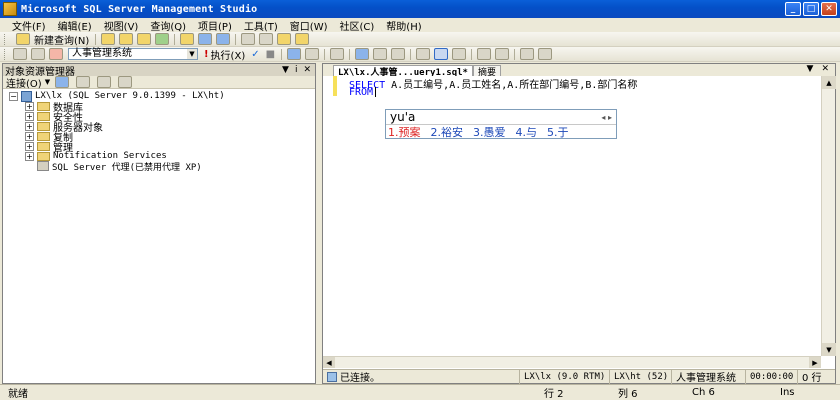 The height and width of the screenshot is (400, 840). What do you see at coordinates (484, 54) in the screenshot?
I see `comment-icon` at bounding box center [484, 54].